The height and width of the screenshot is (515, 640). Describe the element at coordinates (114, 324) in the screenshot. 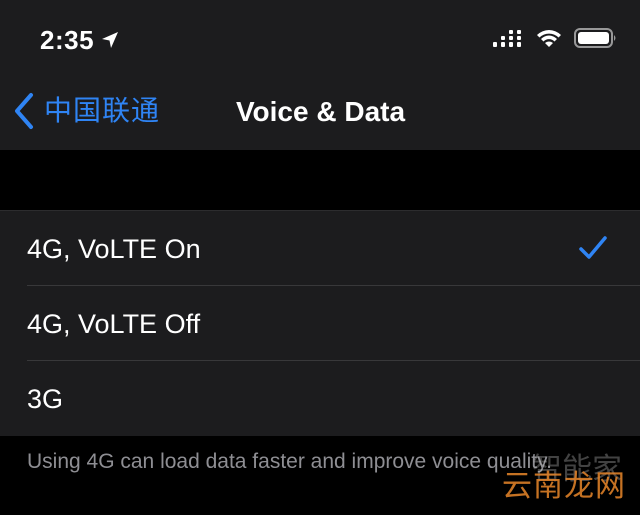

I see `option-label: 4G, VoLTE Off` at that location.